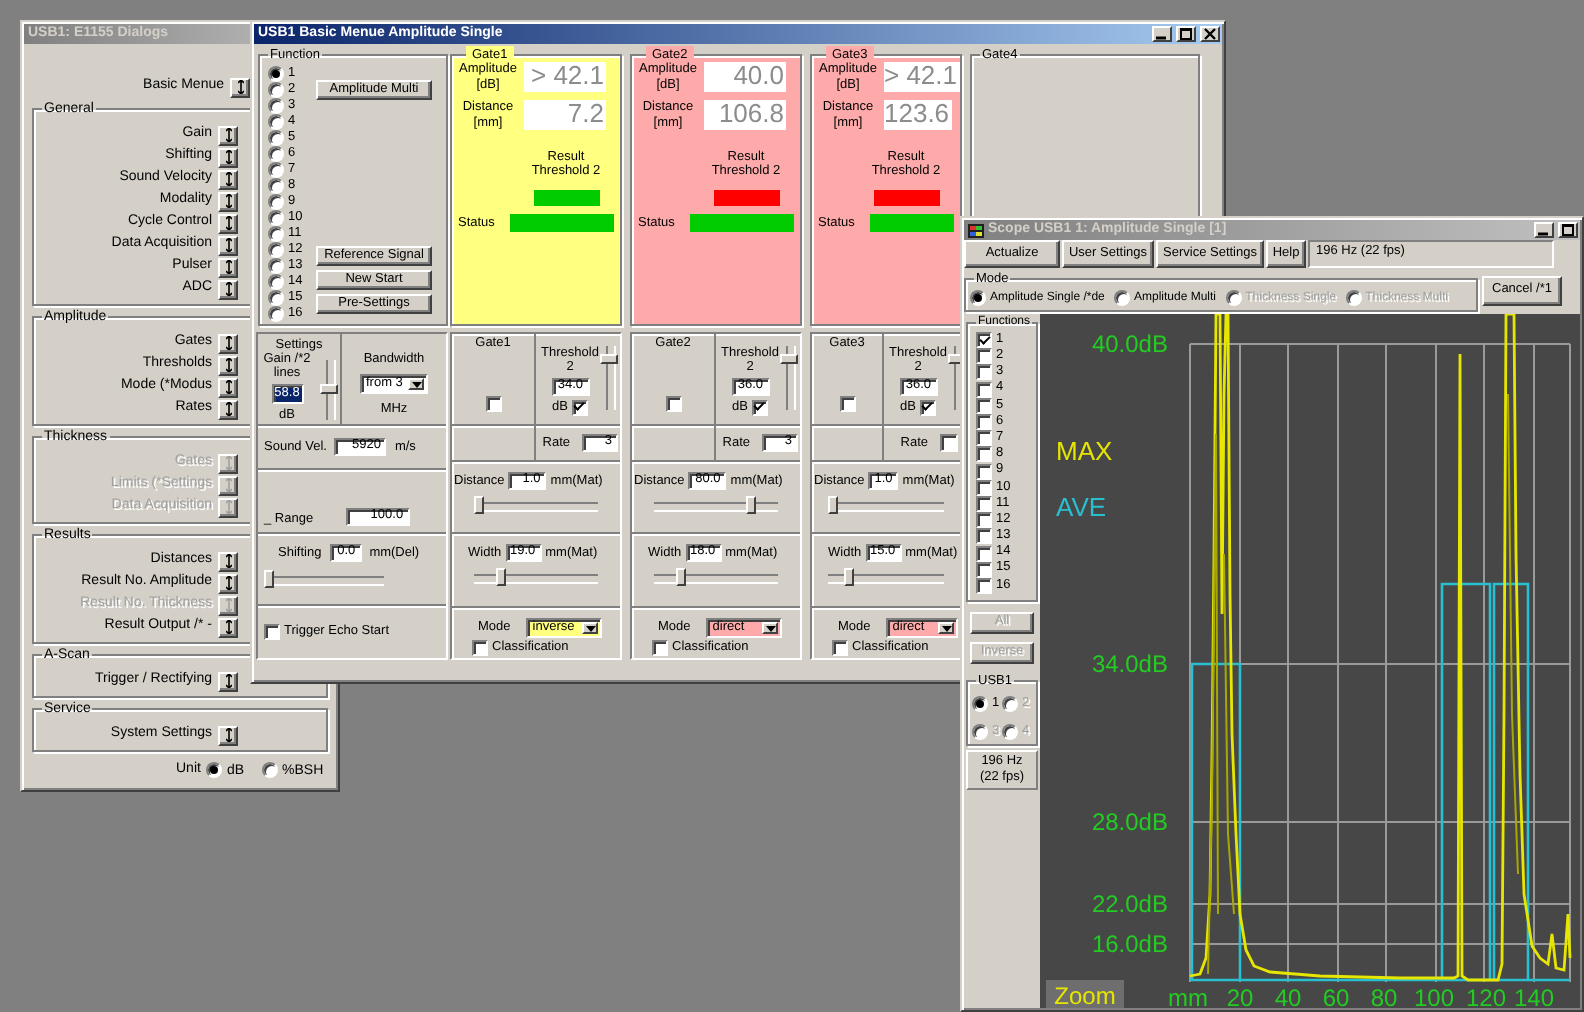  What do you see at coordinates (1384, 996) in the screenshot?
I see `axis-label: 80` at bounding box center [1384, 996].